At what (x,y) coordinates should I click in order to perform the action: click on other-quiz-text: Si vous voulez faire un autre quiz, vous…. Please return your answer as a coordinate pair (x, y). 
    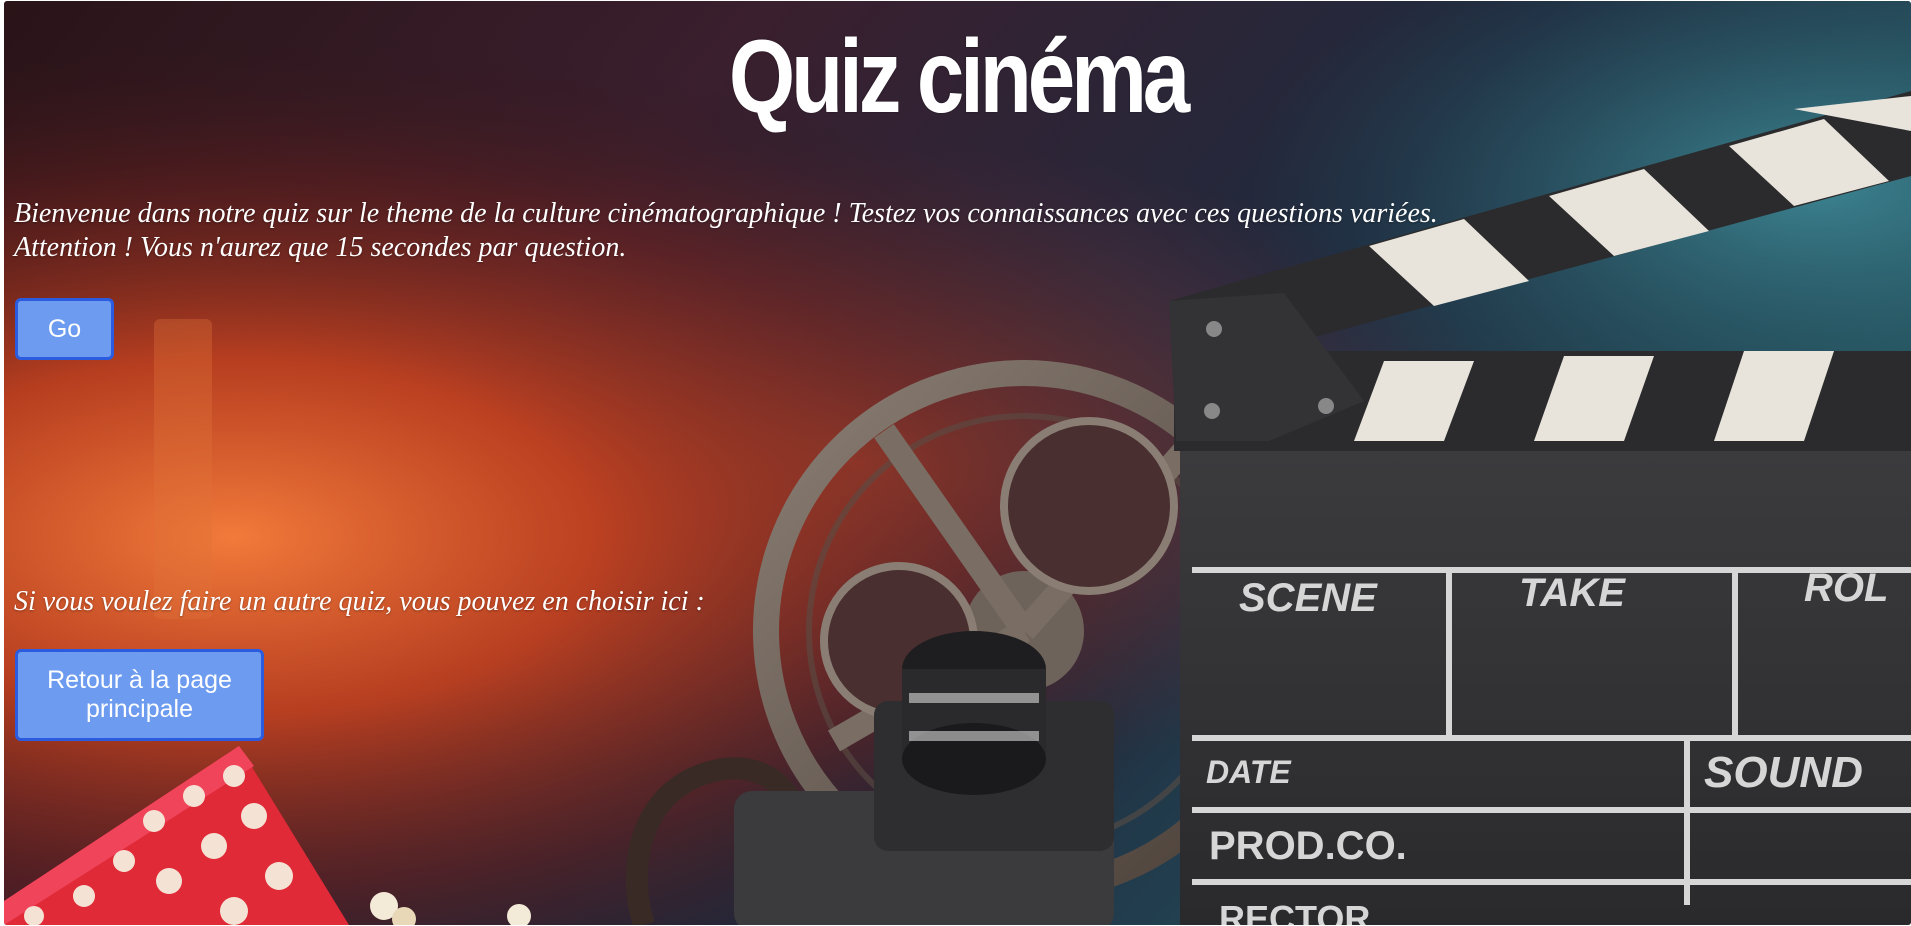
    Looking at the image, I should click on (359, 601).